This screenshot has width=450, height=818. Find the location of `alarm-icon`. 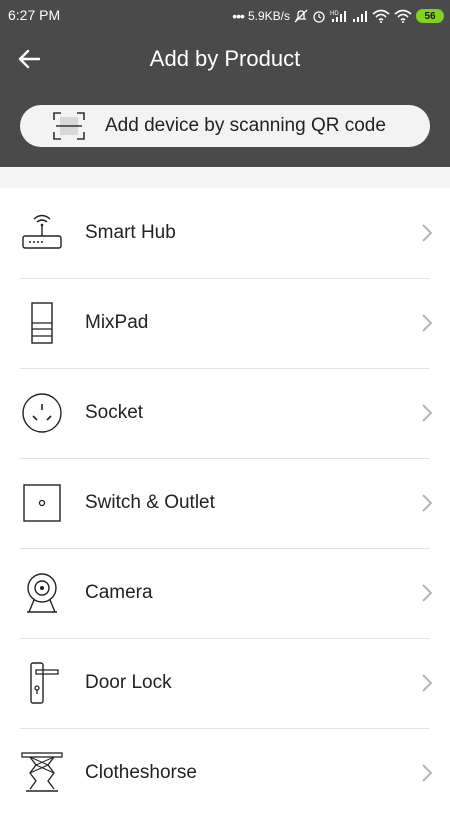

alarm-icon is located at coordinates (319, 16).